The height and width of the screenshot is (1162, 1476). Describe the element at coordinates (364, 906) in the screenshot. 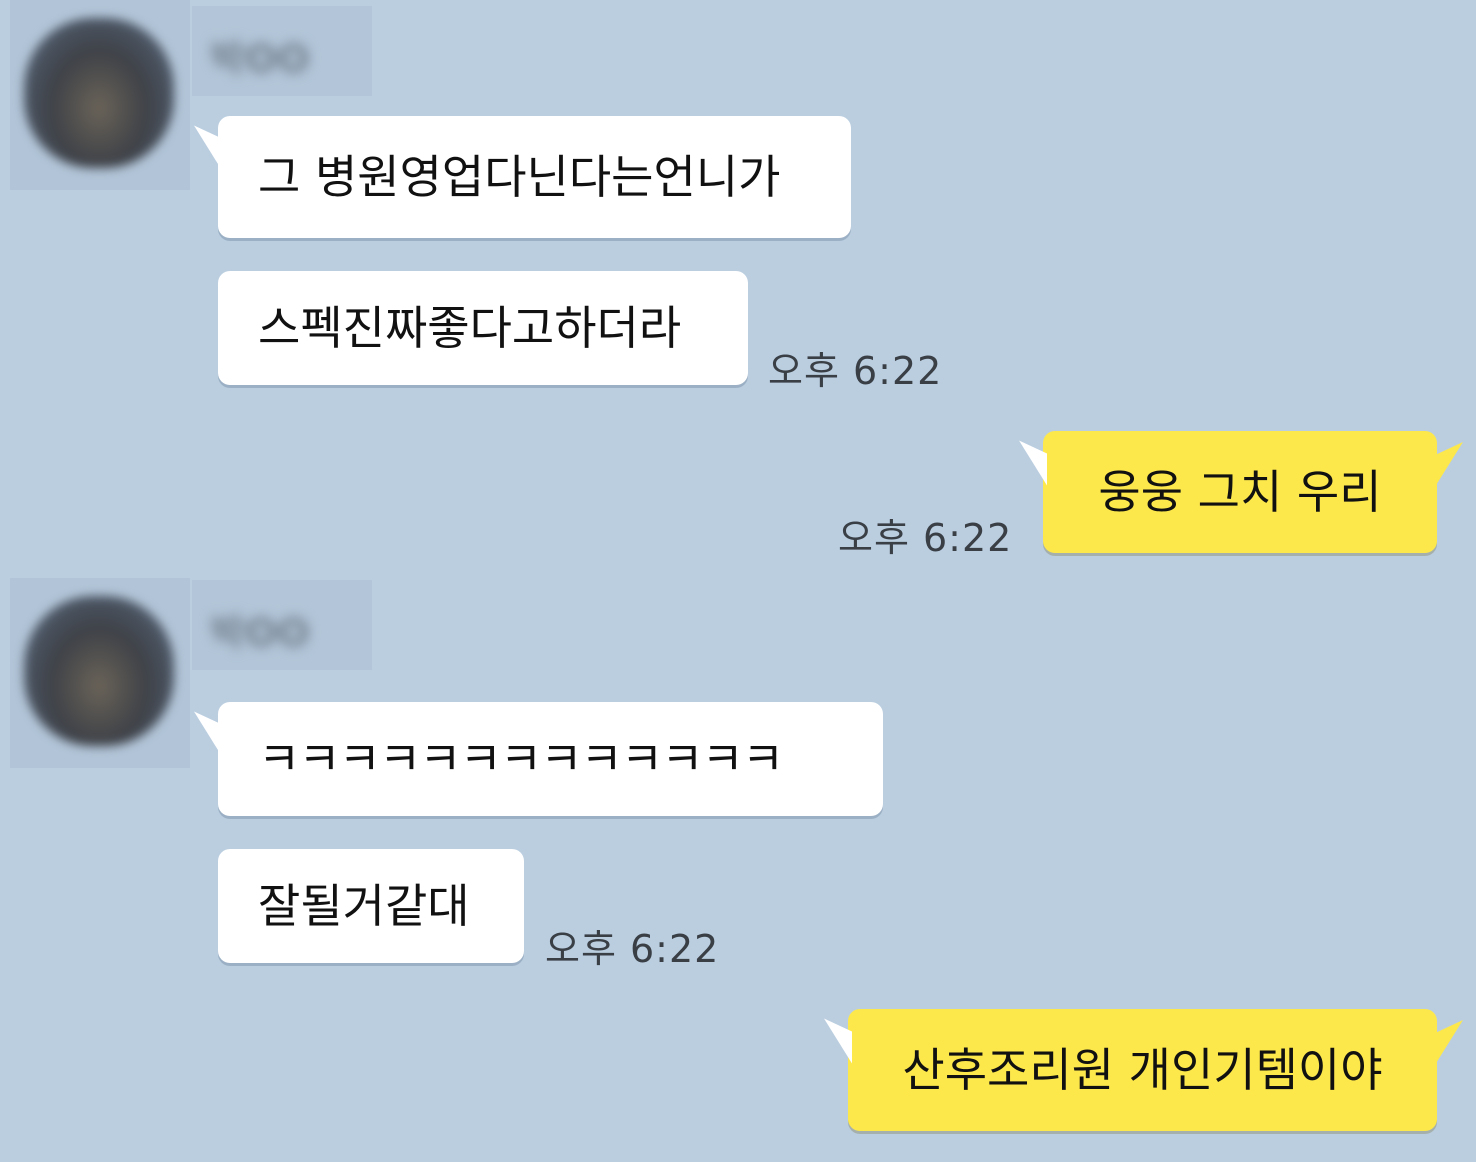

I see `message-text: 잘될거같대` at that location.